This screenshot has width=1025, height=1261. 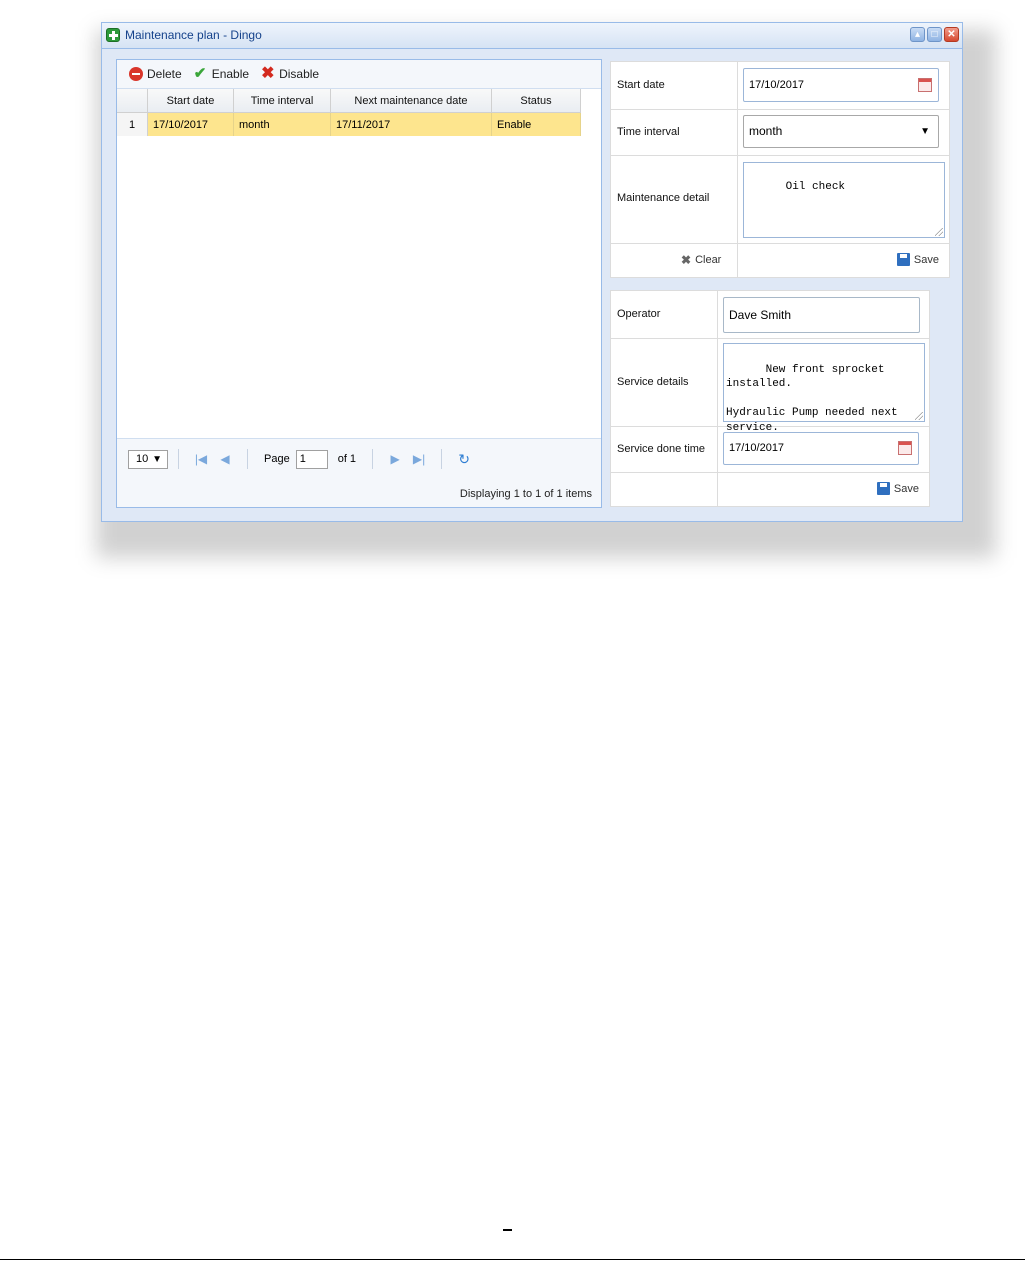 I want to click on clear-label: Clear, so click(x=708, y=260).